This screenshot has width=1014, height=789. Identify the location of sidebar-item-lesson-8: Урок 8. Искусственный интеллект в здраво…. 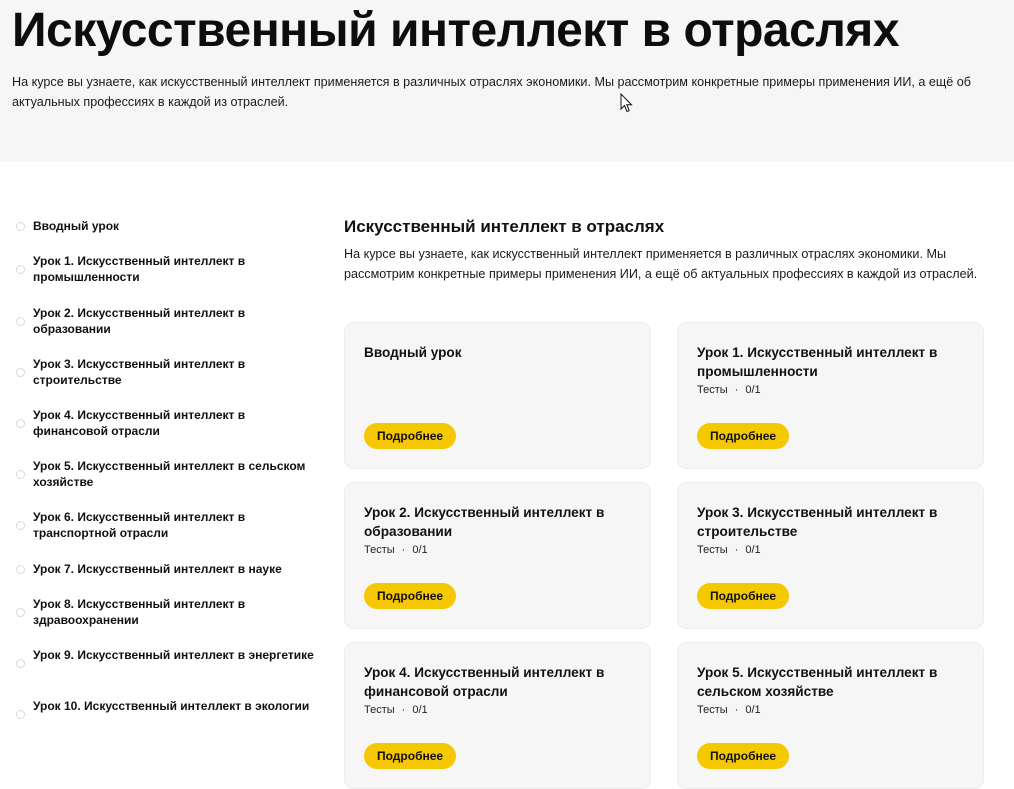
(166, 612).